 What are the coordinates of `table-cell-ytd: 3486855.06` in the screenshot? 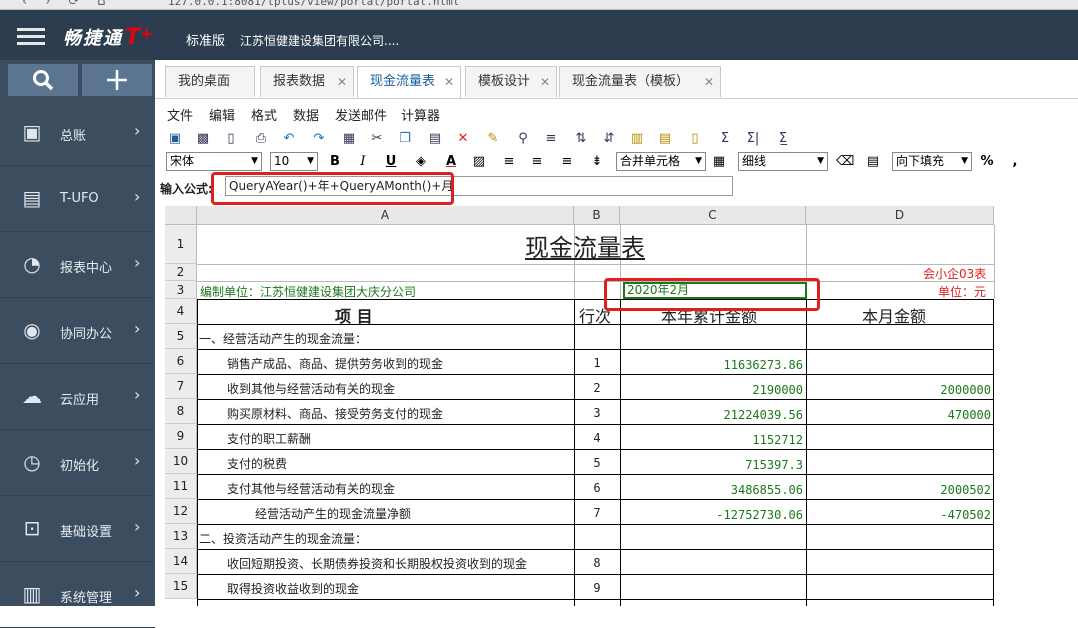 It's located at (711, 490).